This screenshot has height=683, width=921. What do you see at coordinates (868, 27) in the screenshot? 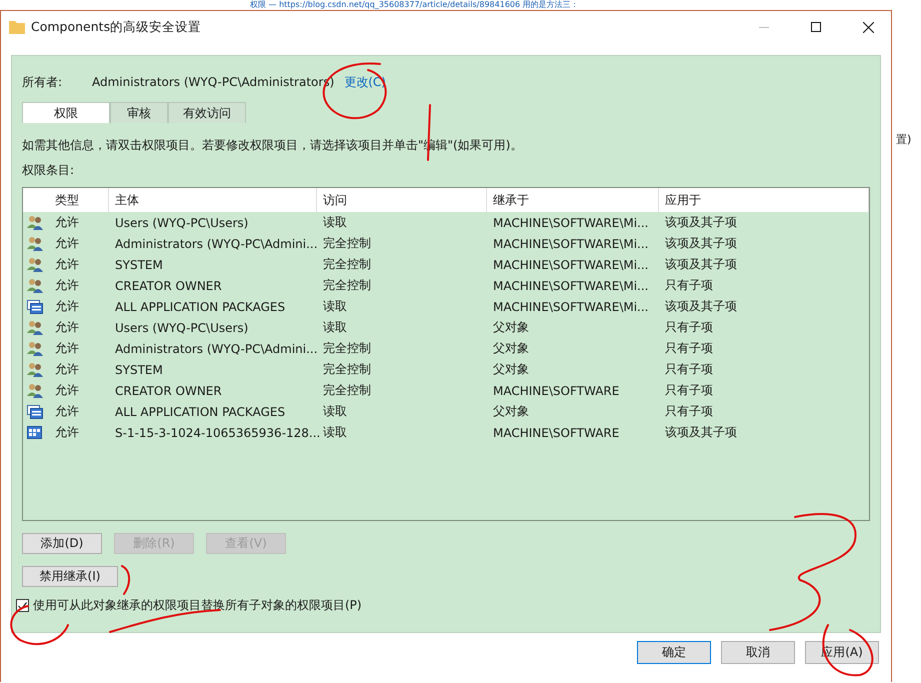
I see `close-icon` at bounding box center [868, 27].